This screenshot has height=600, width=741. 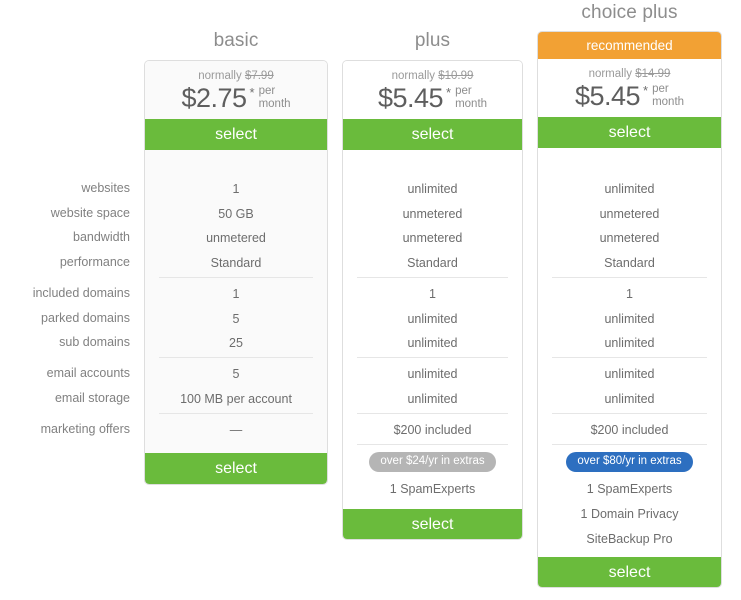 I want to click on select-button-plus-top: select, so click(x=432, y=134).